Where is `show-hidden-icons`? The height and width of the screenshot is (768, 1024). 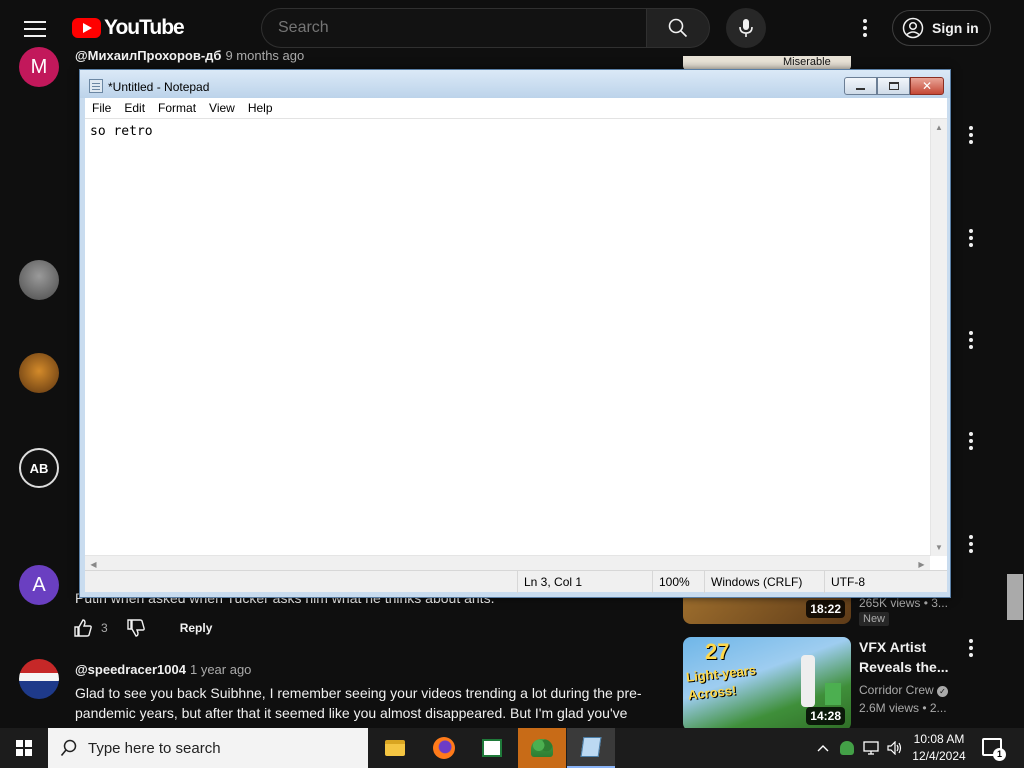 show-hidden-icons is located at coordinates (823, 748).